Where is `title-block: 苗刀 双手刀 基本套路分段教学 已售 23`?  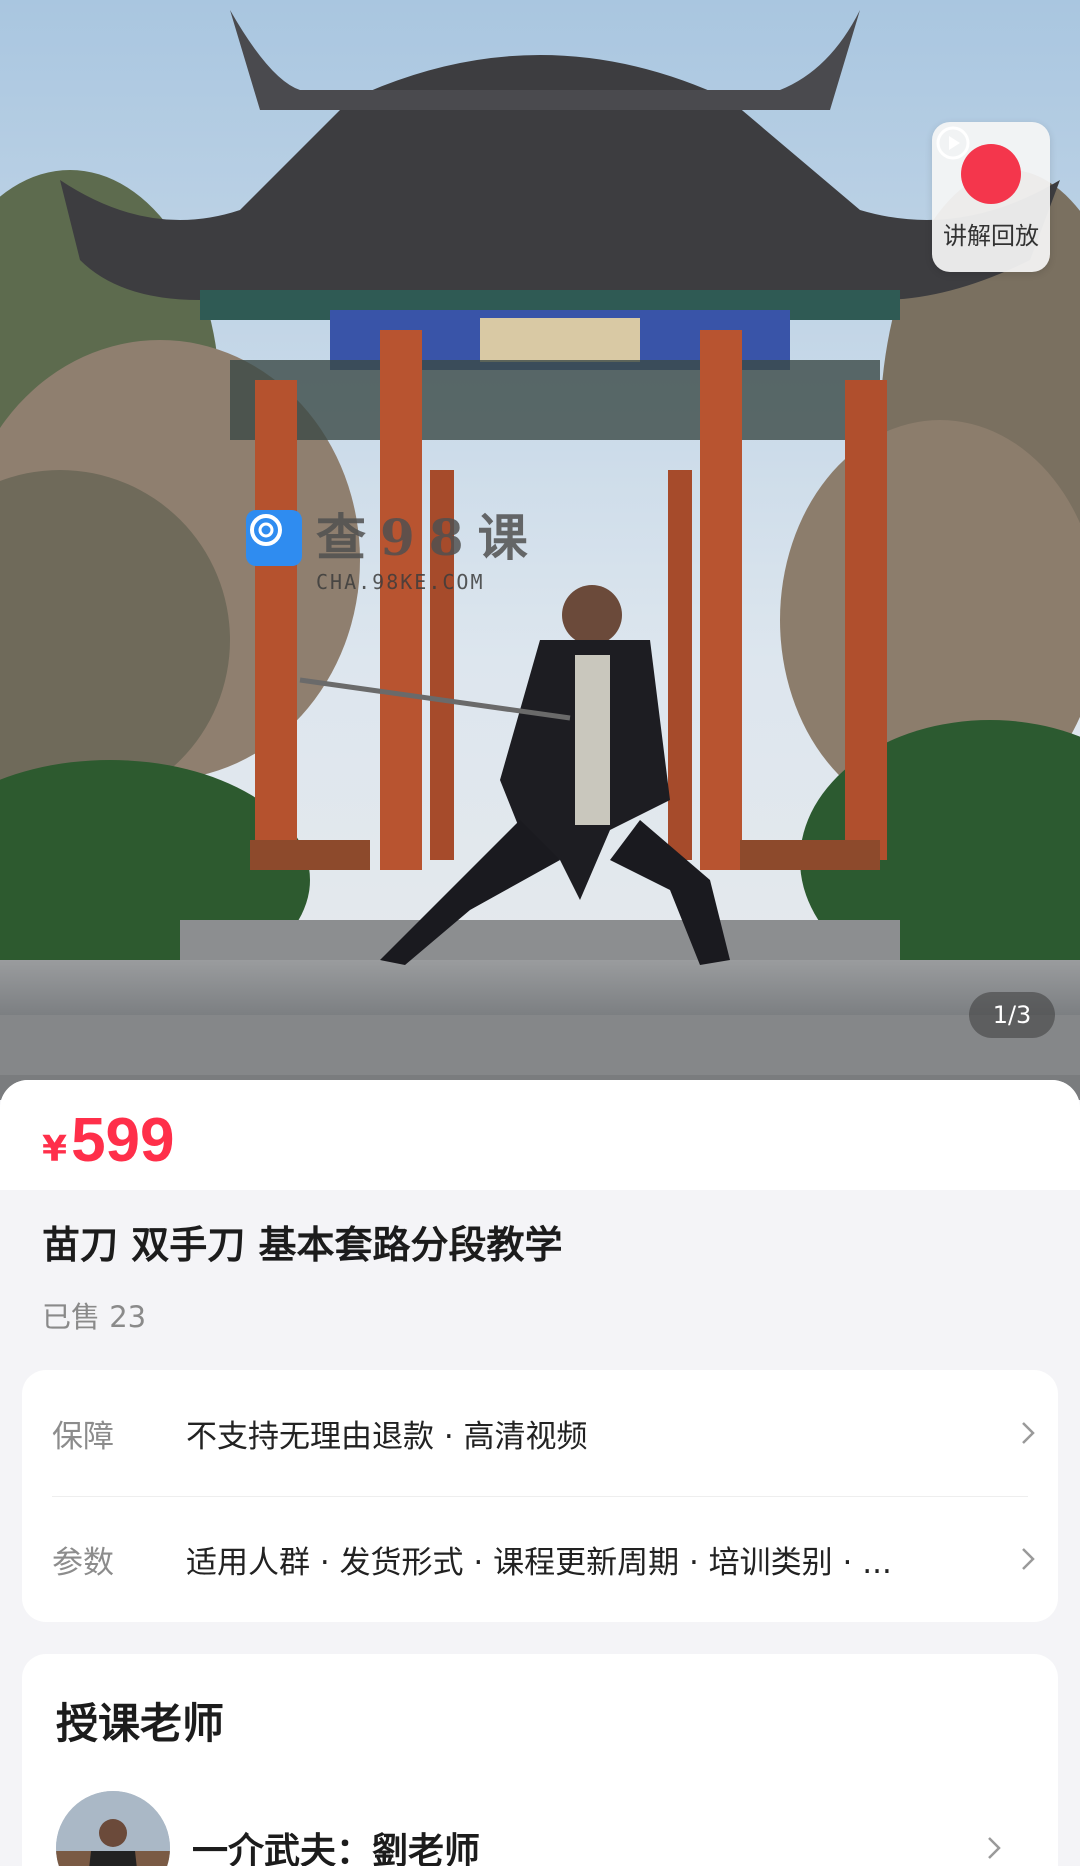 title-block: 苗刀 双手刀 基本套路分段教学 已售 23 is located at coordinates (540, 1263).